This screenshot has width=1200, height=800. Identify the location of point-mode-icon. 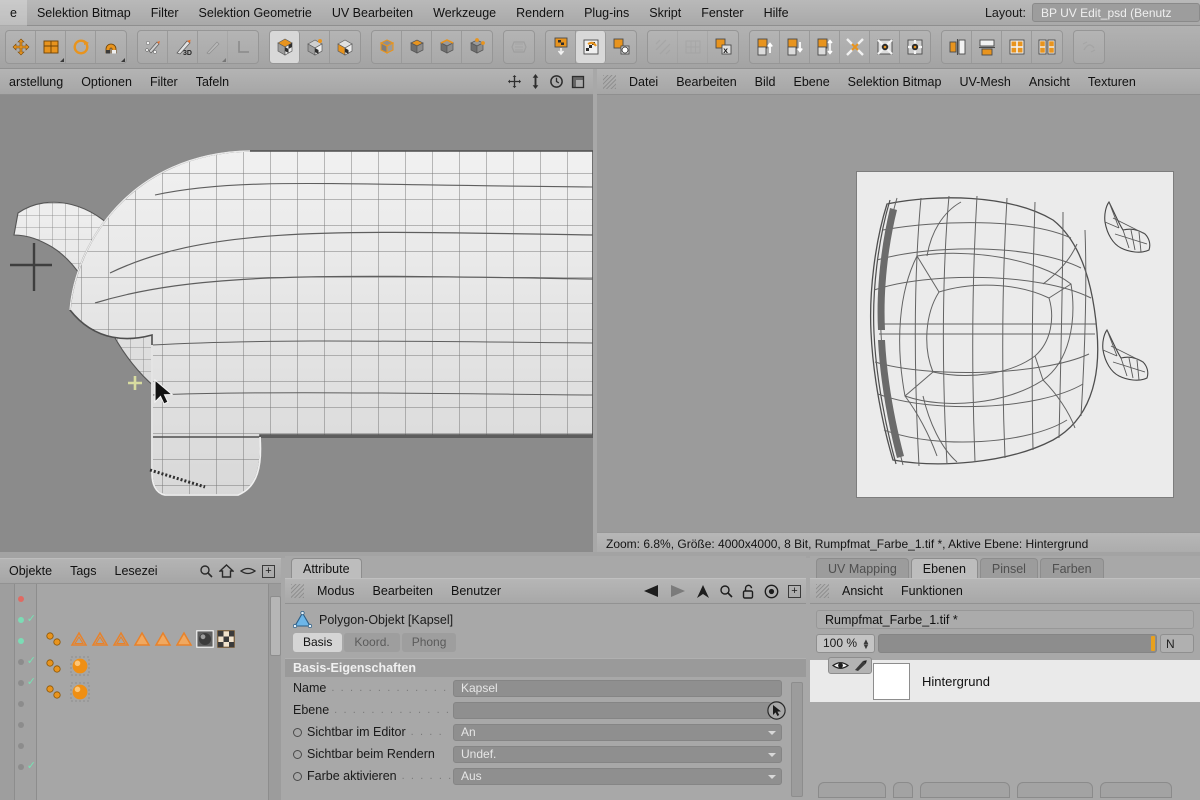
(477, 47).